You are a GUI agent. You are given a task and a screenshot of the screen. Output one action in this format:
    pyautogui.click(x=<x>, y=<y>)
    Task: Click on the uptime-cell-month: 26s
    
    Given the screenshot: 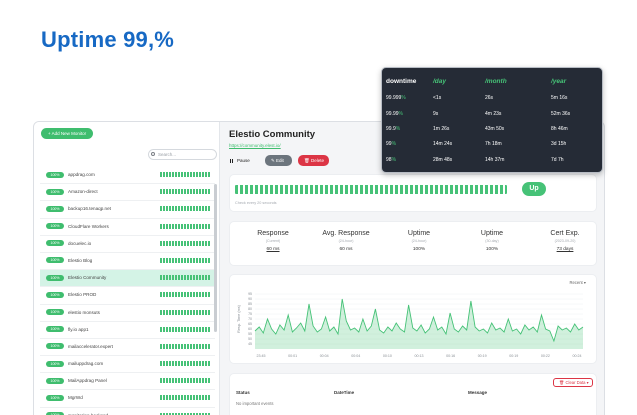 What is the action you would take?
    pyautogui.click(x=489, y=98)
    